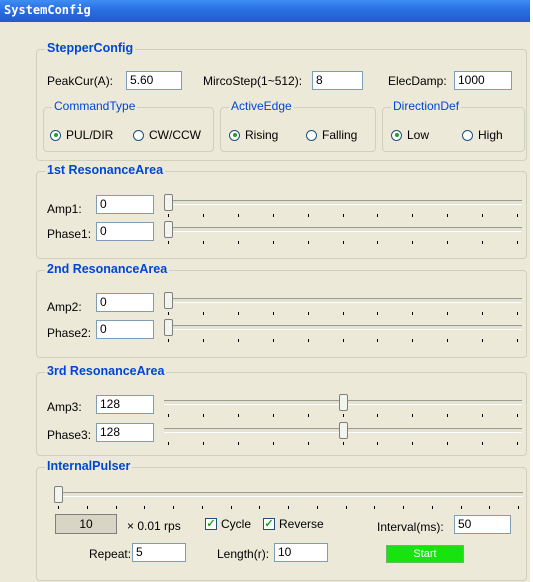  What do you see at coordinates (69, 435) in the screenshot?
I see `phase3-label: Phase3:` at bounding box center [69, 435].